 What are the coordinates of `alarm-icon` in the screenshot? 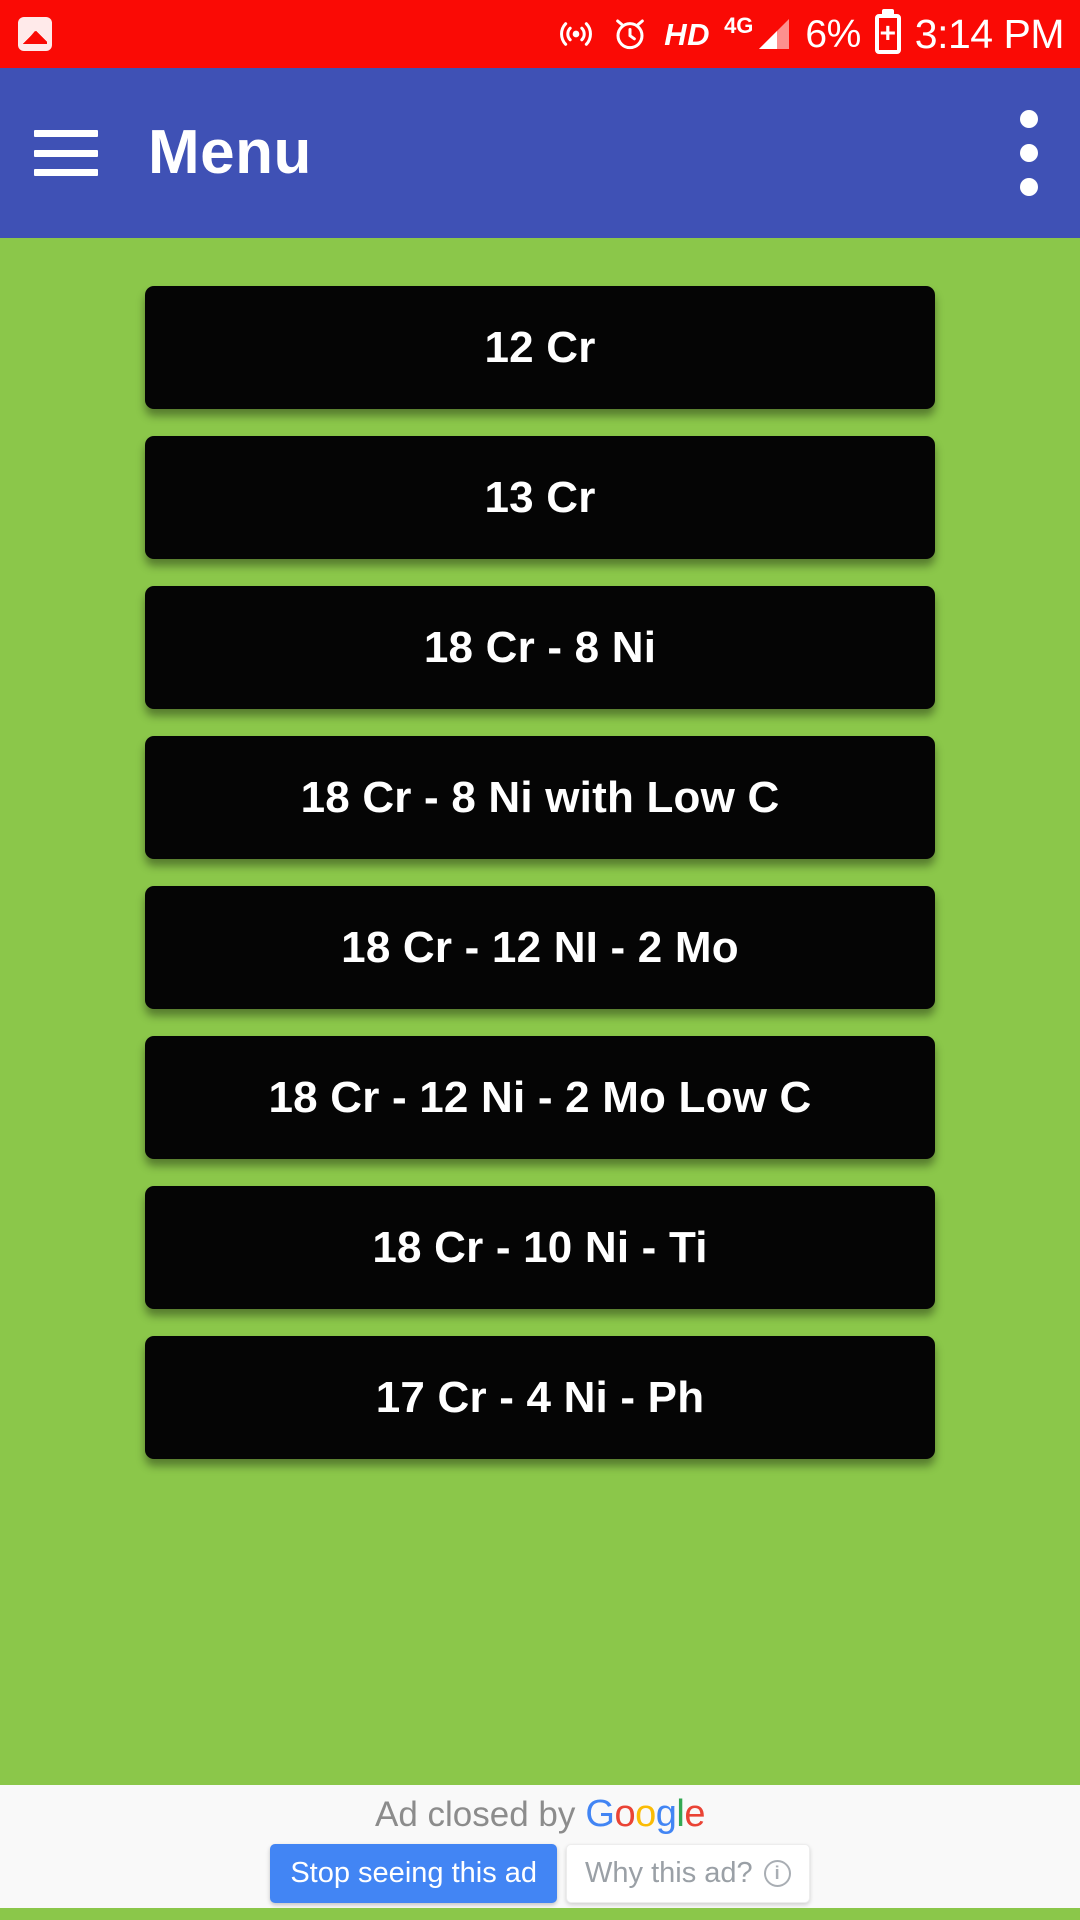 It's located at (630, 34).